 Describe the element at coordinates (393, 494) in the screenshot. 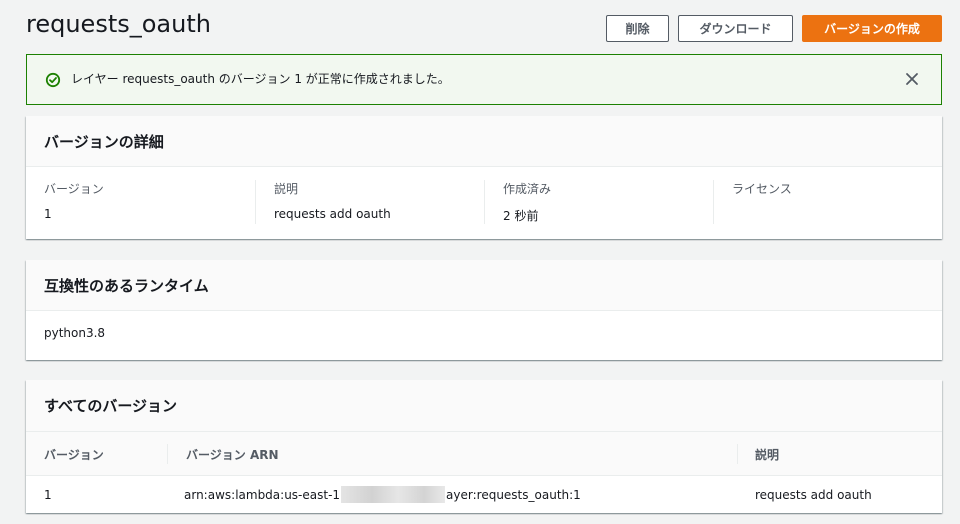

I see `redacted-block` at that location.